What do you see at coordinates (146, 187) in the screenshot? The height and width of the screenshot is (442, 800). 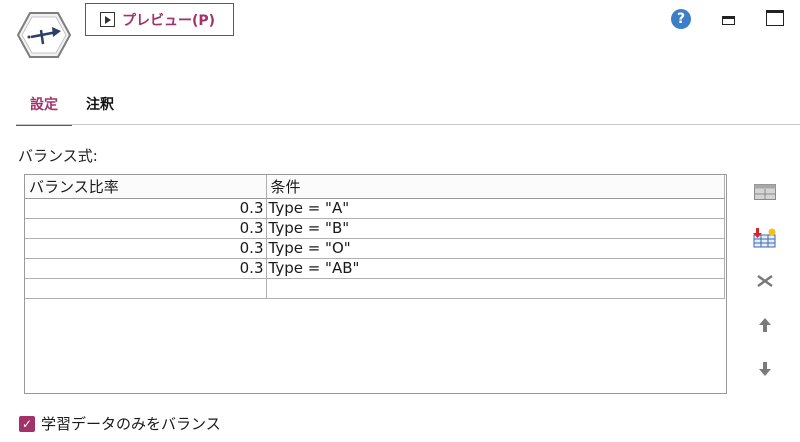 I see `column-header-ratio: バランス比率` at bounding box center [146, 187].